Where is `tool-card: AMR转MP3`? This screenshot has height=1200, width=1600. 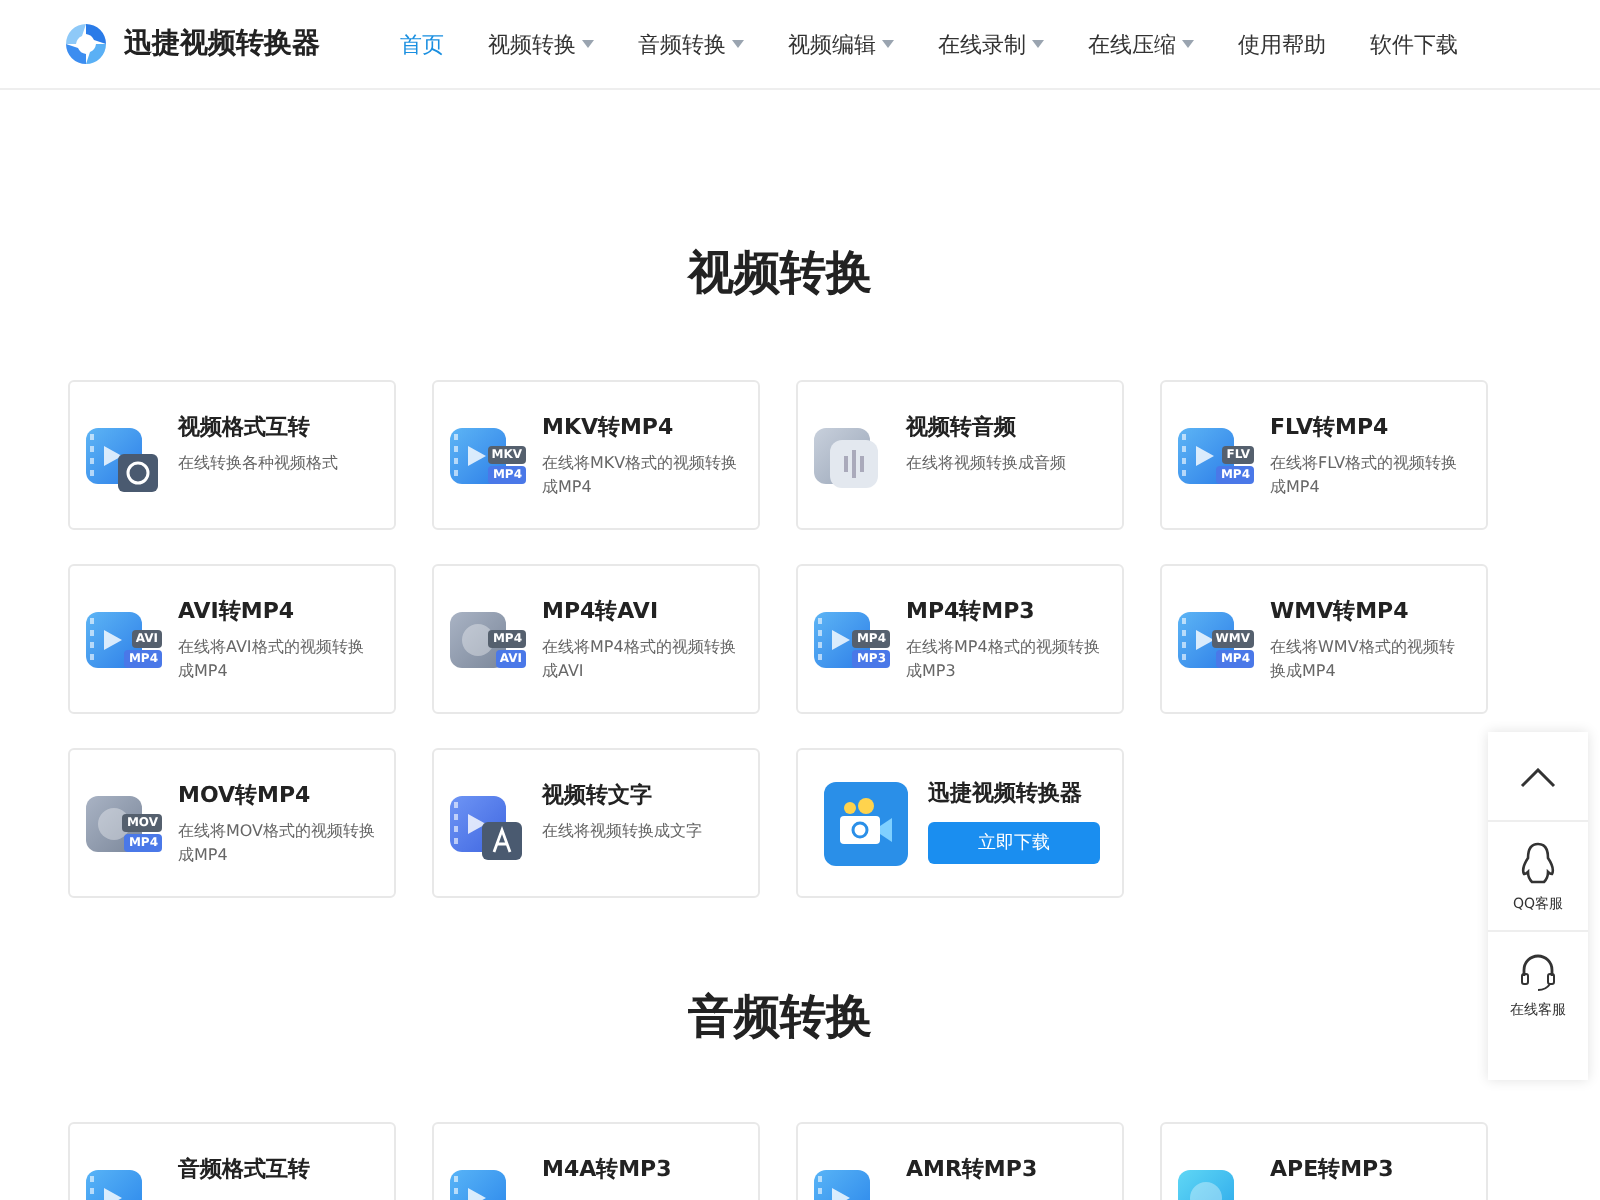
tool-card: AMR转MP3 is located at coordinates (960, 1161).